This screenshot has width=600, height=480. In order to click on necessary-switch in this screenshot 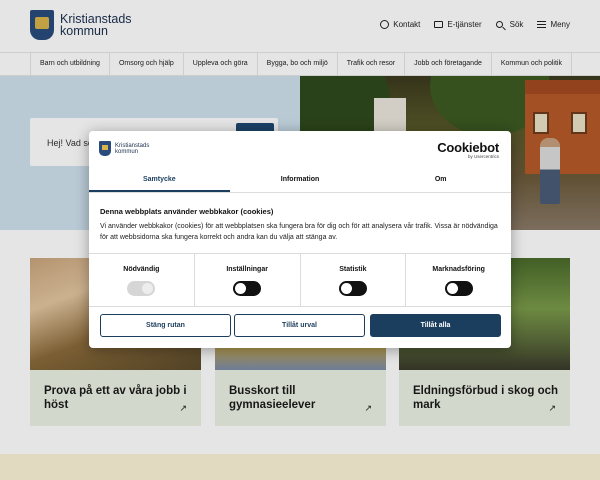, I will do `click(141, 288)`.